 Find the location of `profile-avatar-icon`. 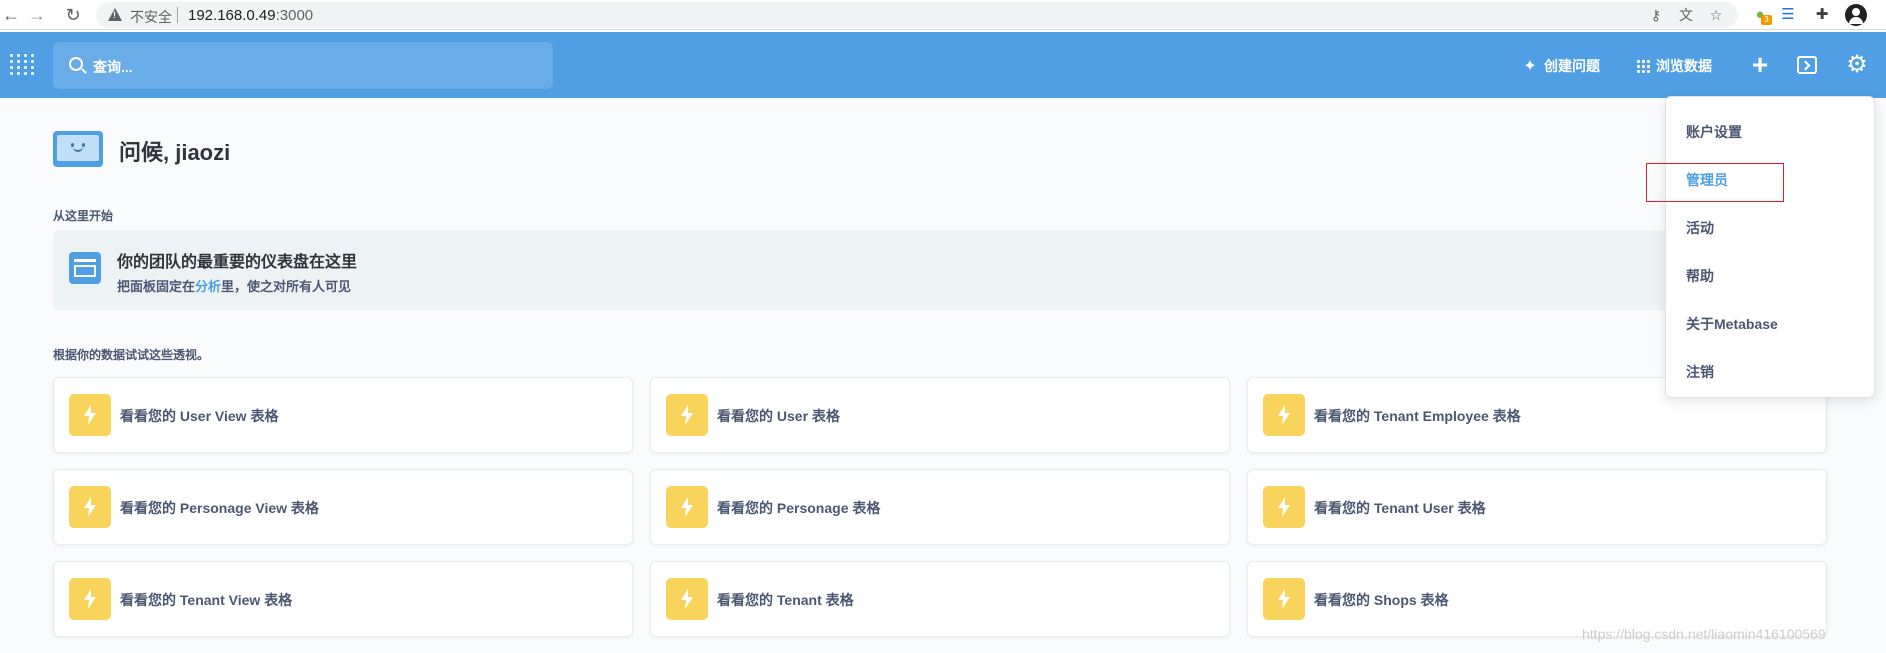

profile-avatar-icon is located at coordinates (1856, 15).